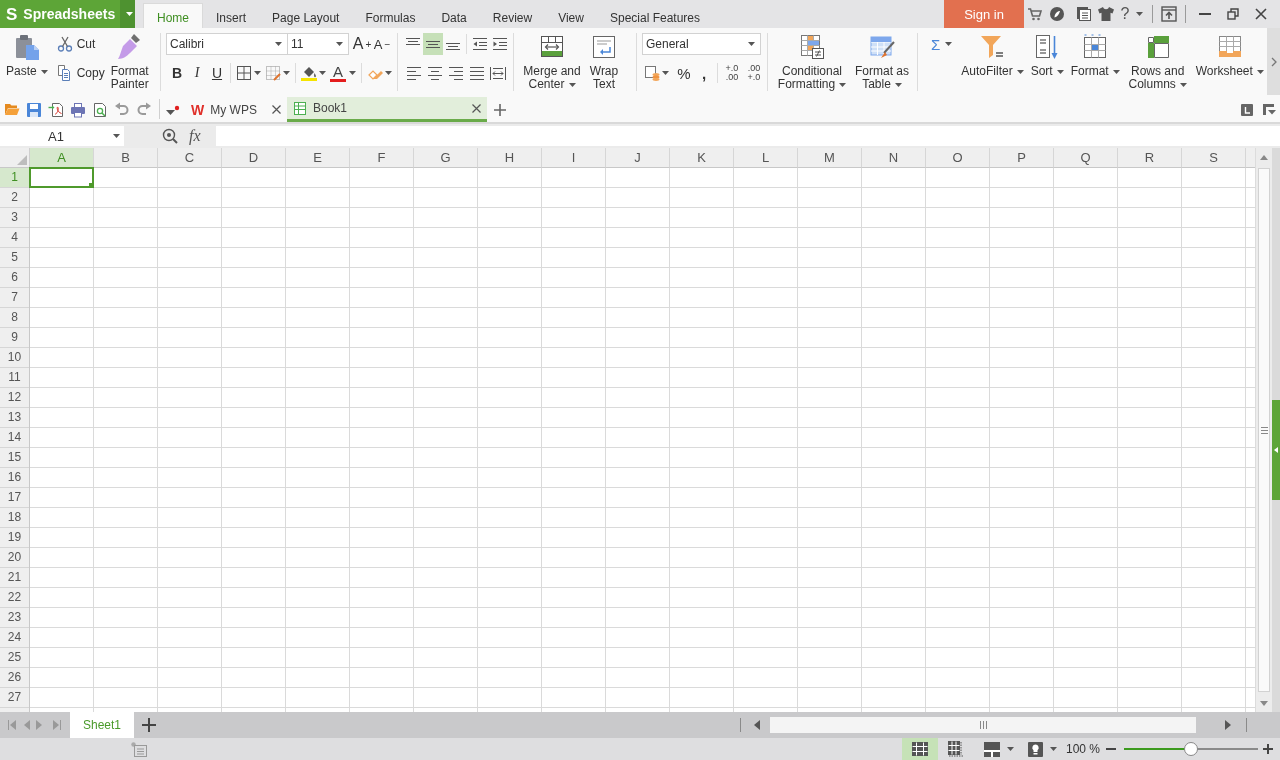 This screenshot has height=760, width=1280. Describe the element at coordinates (14, 558) in the screenshot. I see `row-header: 20` at that location.